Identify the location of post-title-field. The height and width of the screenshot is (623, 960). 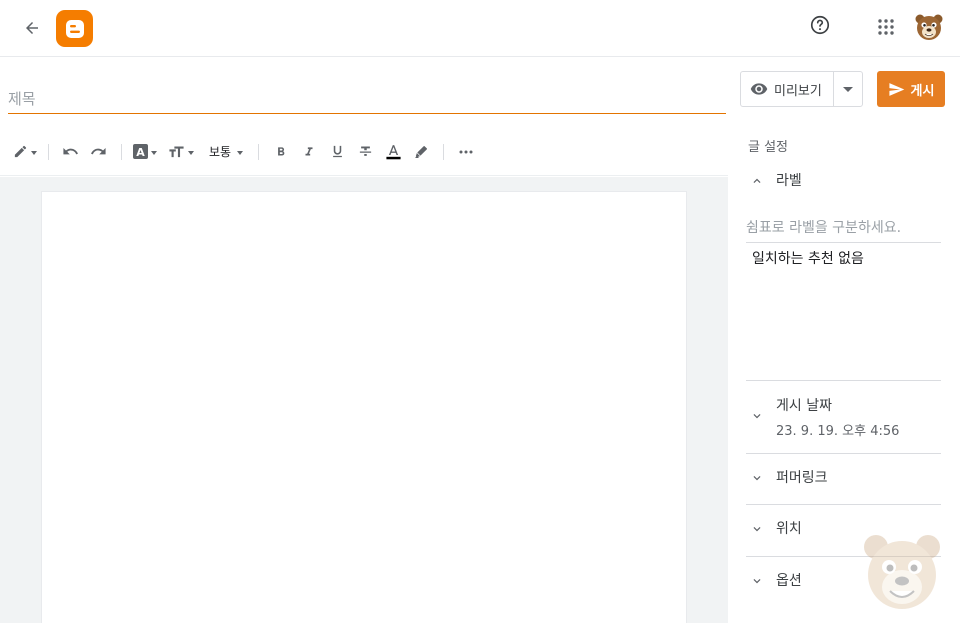
(367, 100).